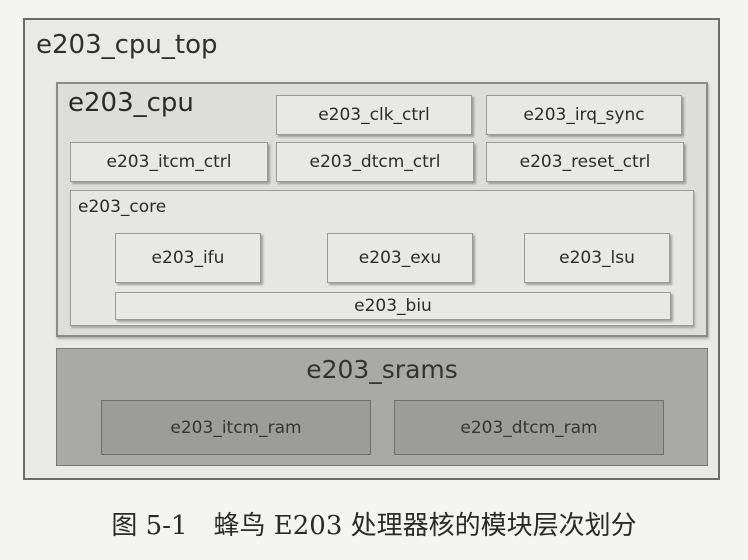 The width and height of the screenshot is (748, 560). I want to click on irq-sync-block: e203_irq_sync, so click(584, 115).